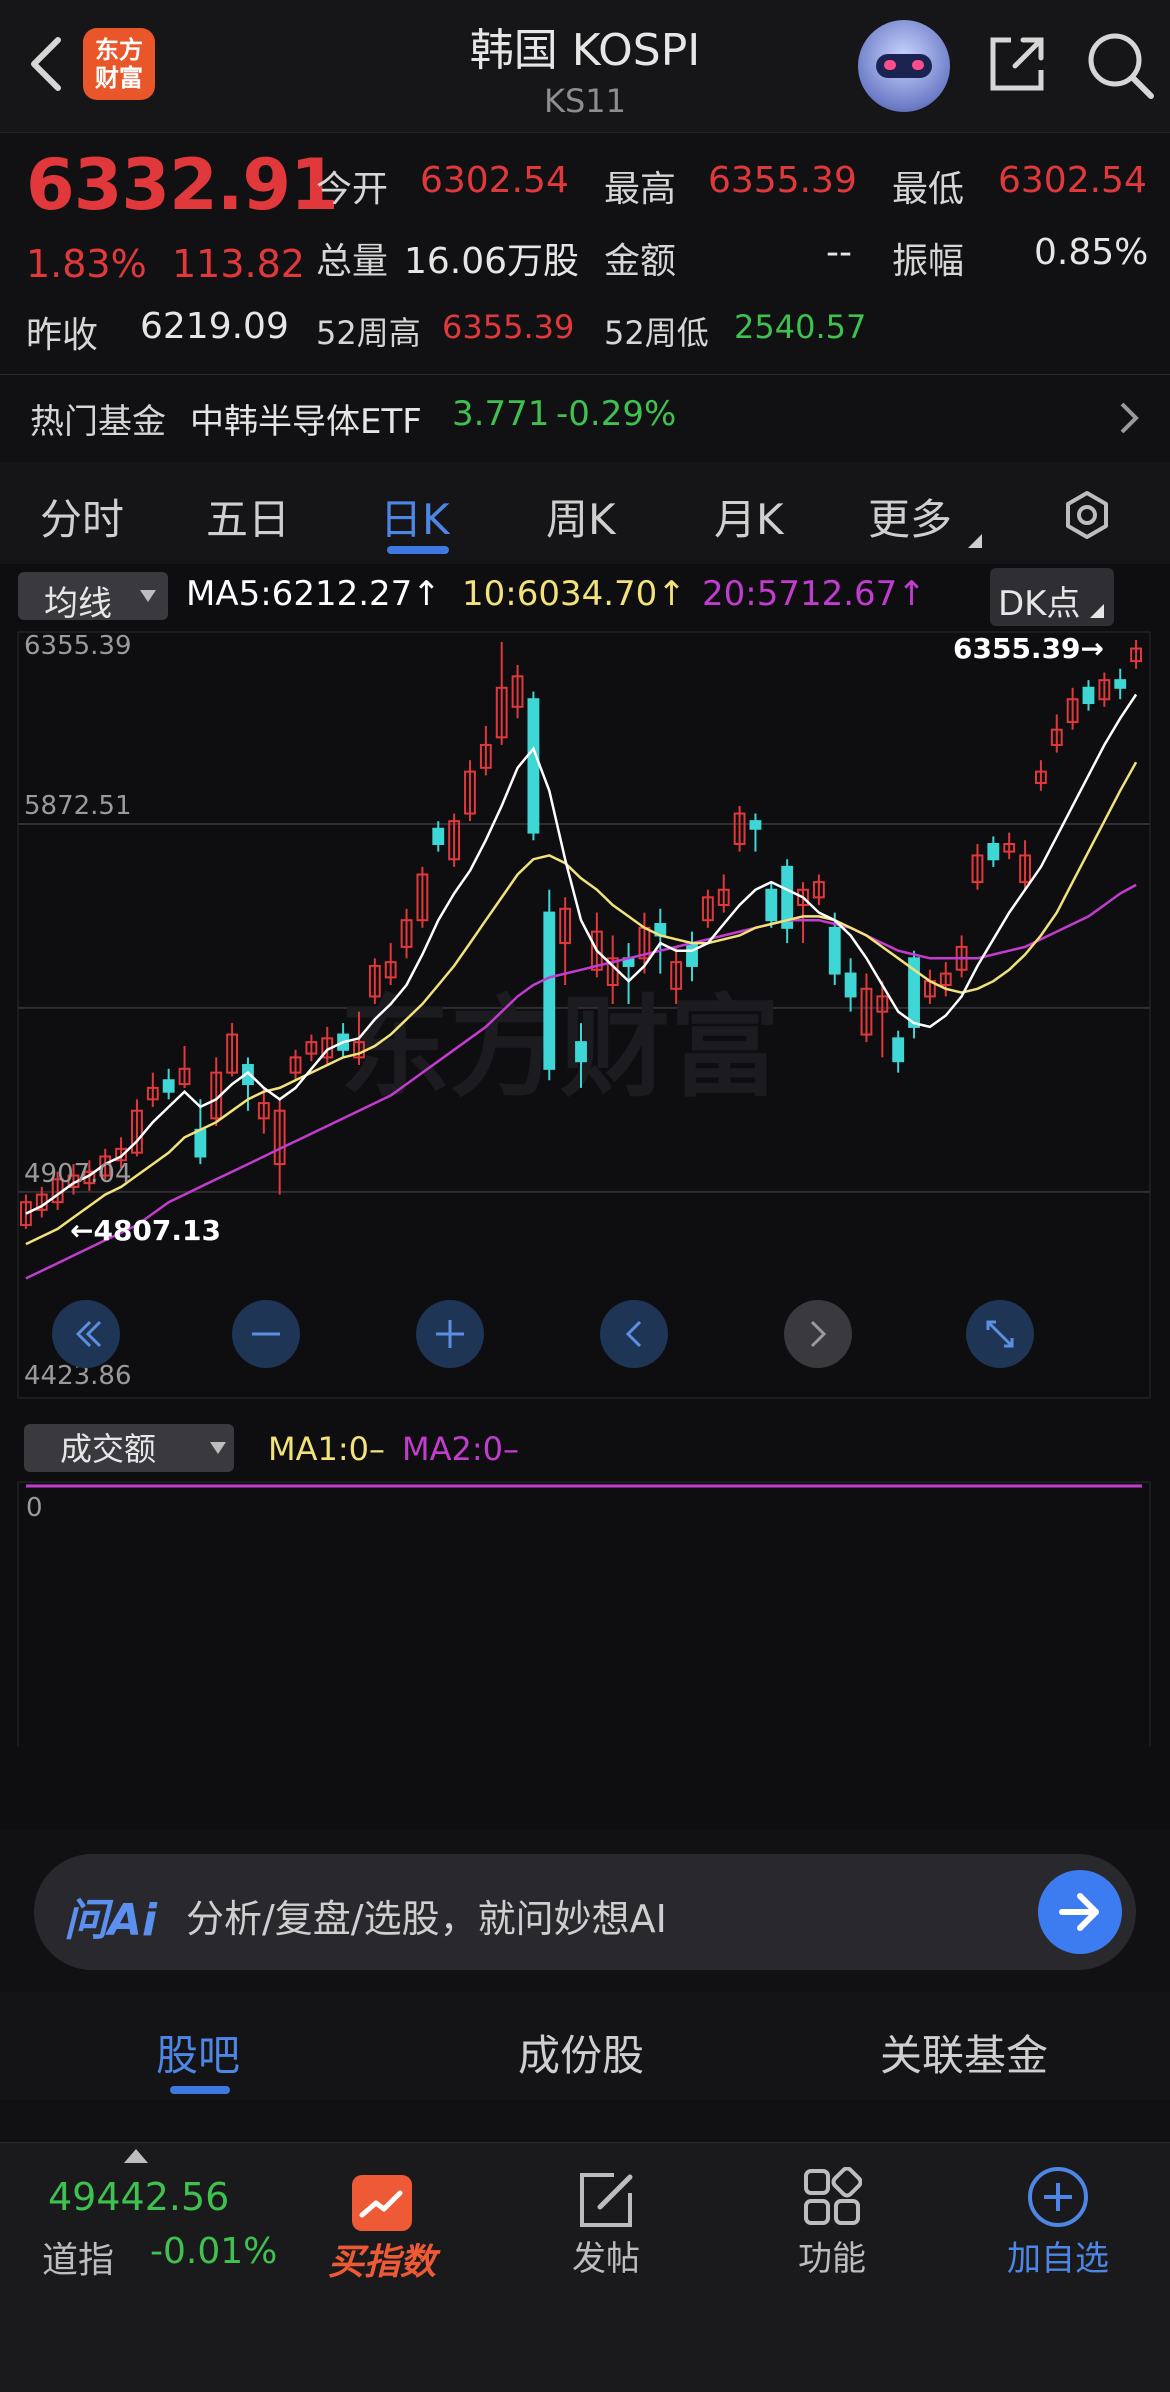  Describe the element at coordinates (326, 1449) in the screenshot. I see `vol-ma1-label: MA1:0–` at that location.